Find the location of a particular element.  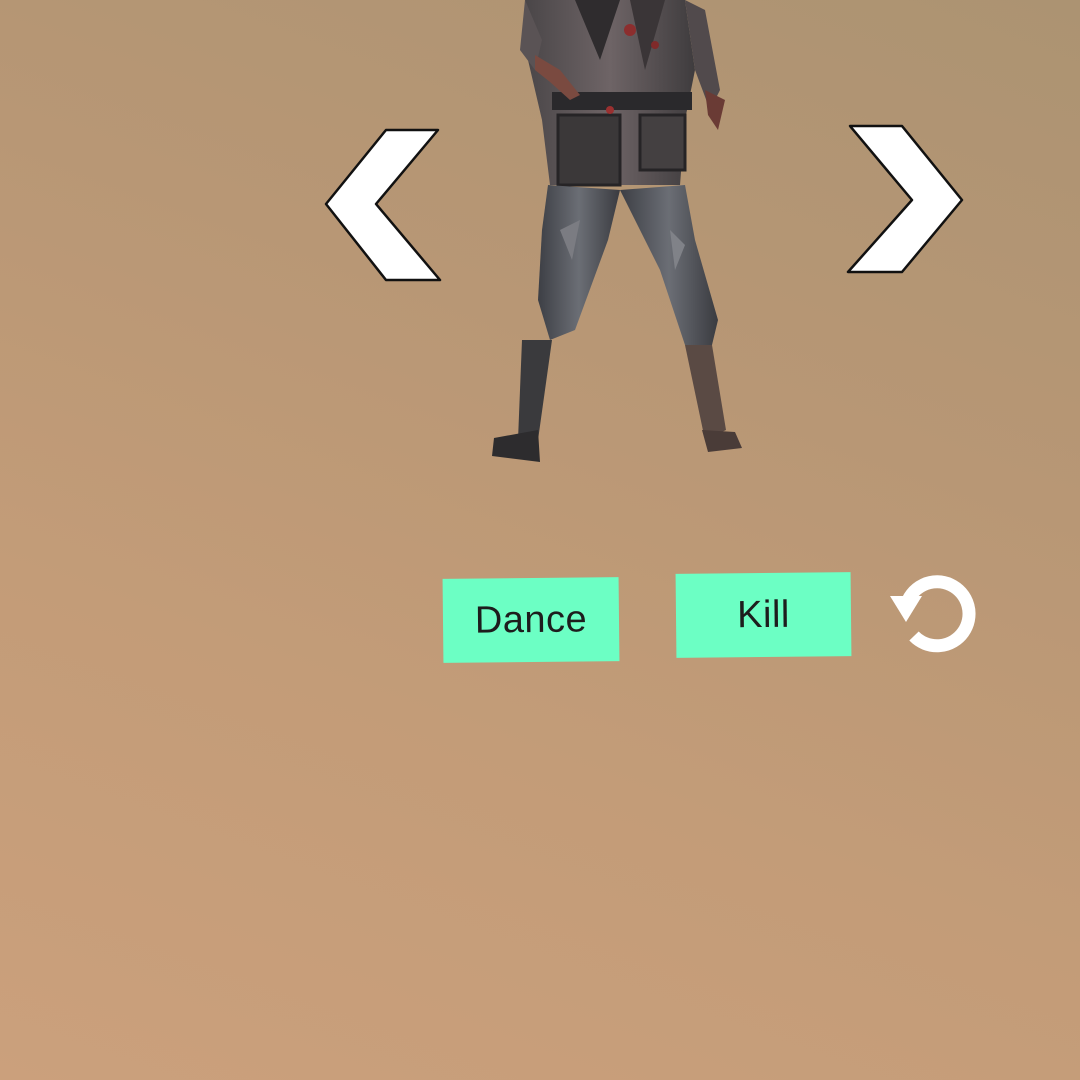

next-arrow-button is located at coordinates (904, 202).